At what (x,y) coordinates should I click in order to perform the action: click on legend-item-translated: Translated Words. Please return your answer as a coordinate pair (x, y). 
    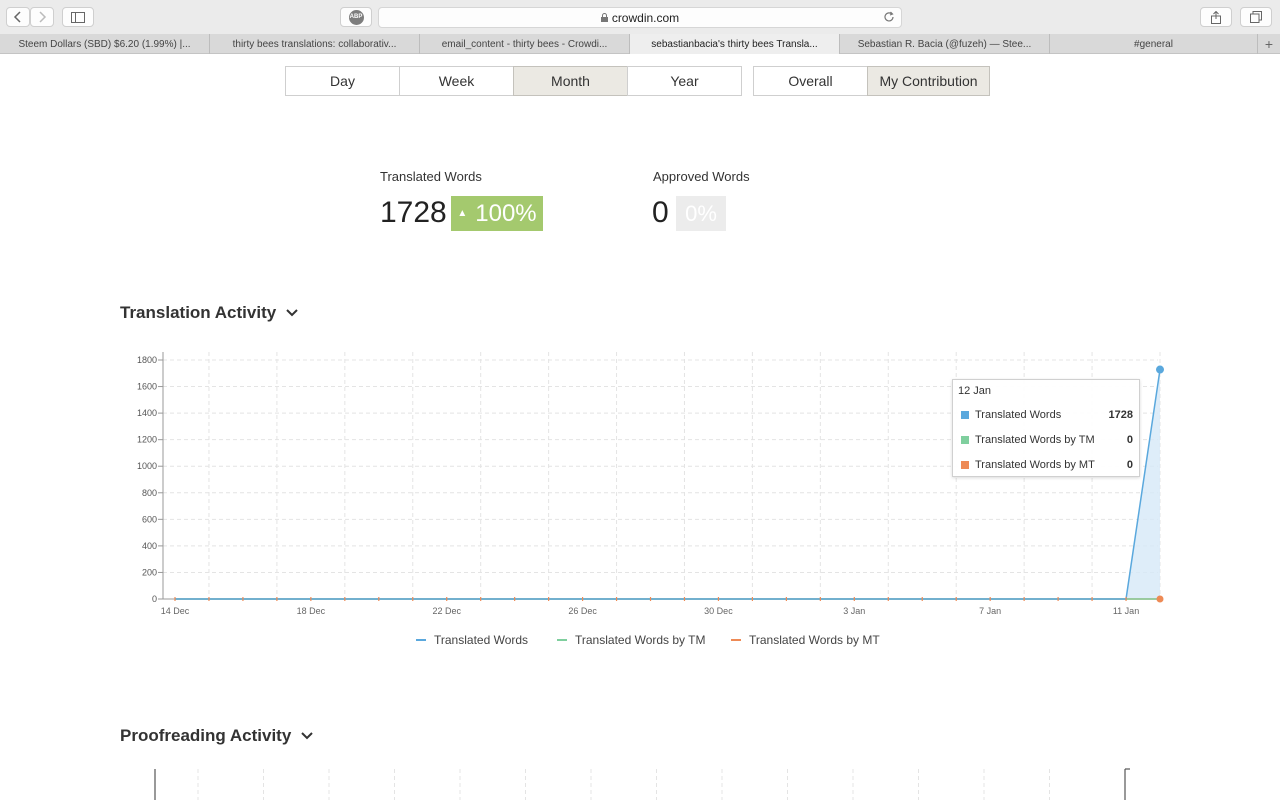
    Looking at the image, I should click on (472, 640).